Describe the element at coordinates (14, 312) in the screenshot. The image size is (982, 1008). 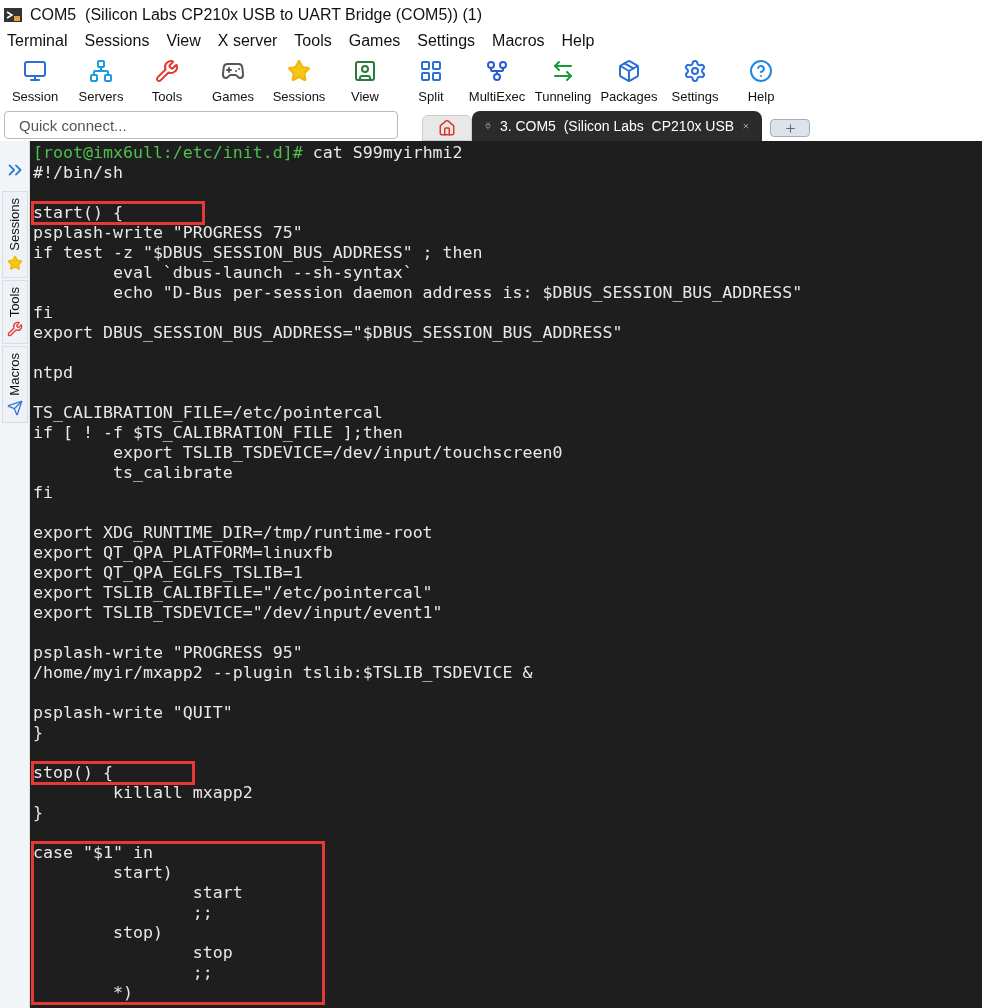
I see `side-tab: Tools` at that location.